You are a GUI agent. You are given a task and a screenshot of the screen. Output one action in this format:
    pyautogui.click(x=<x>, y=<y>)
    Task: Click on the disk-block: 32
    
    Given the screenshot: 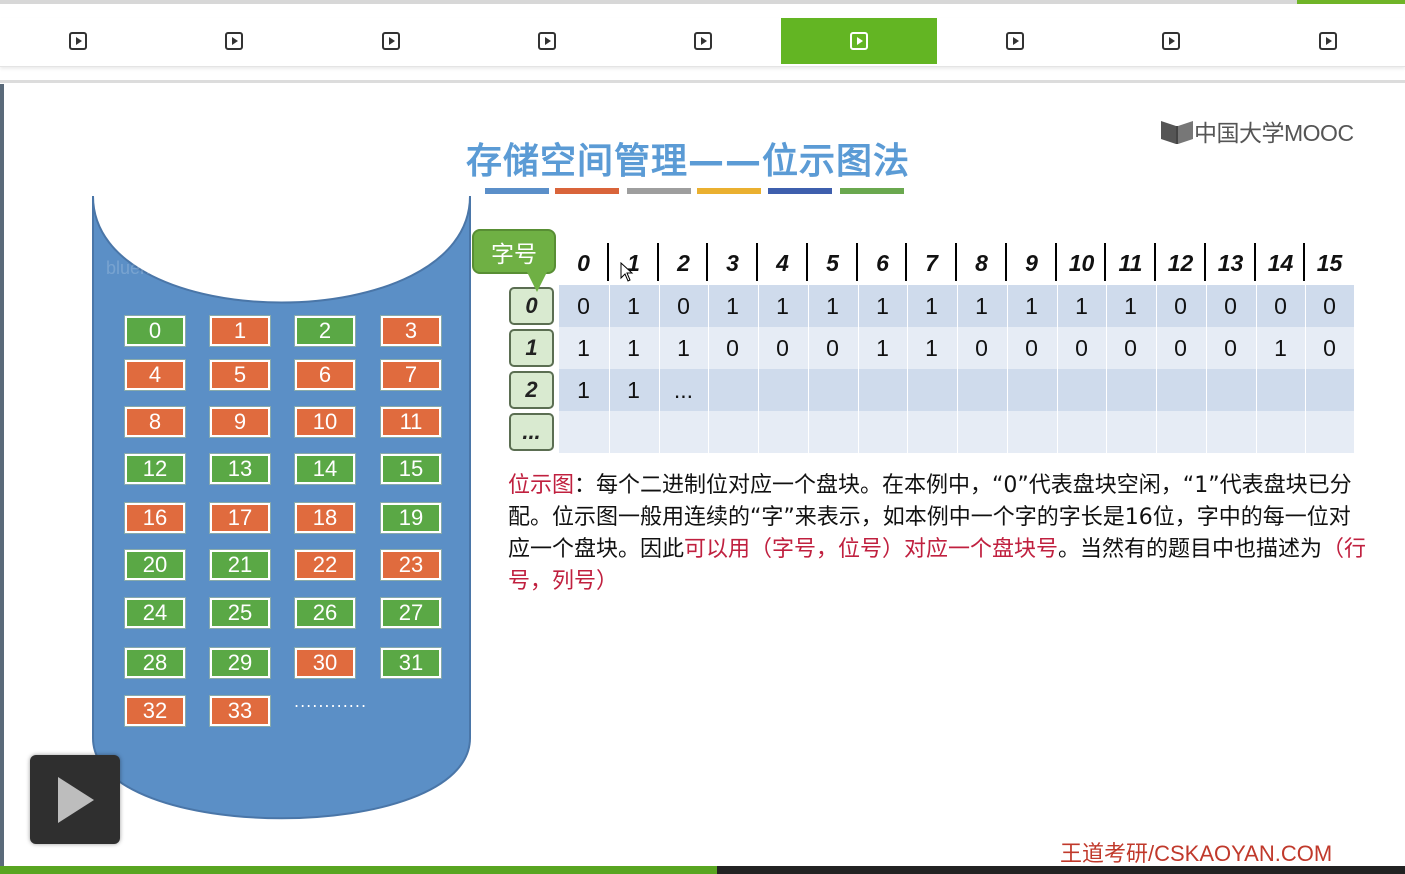 What is the action you would take?
    pyautogui.click(x=155, y=711)
    